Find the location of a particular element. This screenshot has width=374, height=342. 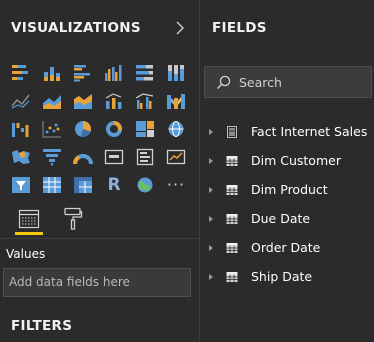

table-name: Due Date is located at coordinates (281, 218).